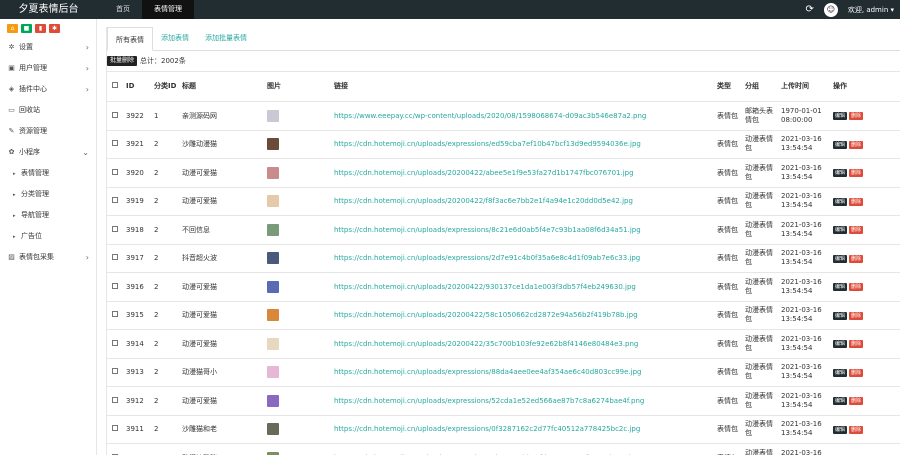  Describe the element at coordinates (130, 39) in the screenshot. I see `tab-all-emojis: 所有表情` at that location.